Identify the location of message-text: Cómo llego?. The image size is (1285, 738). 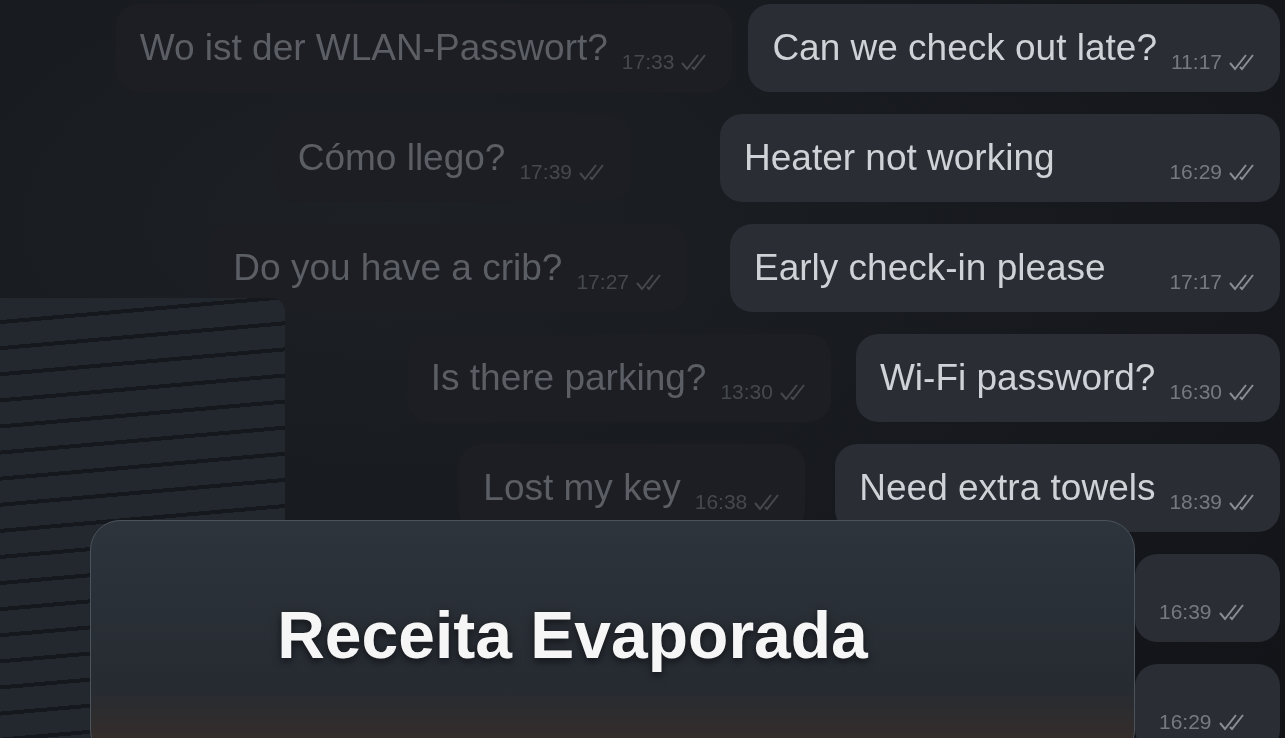
(401, 158).